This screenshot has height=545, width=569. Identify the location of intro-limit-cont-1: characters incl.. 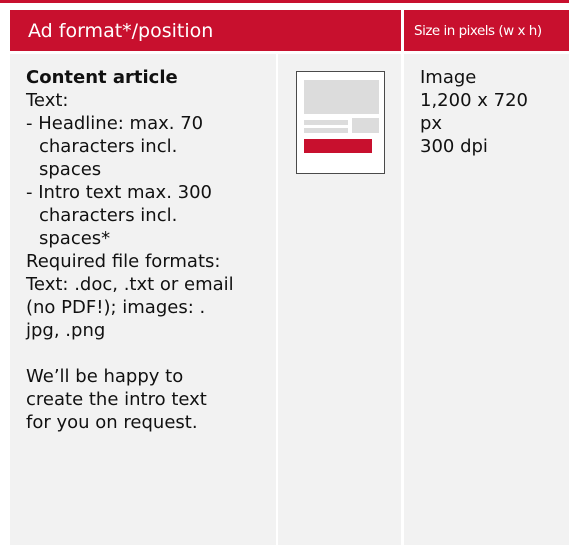
(108, 215).